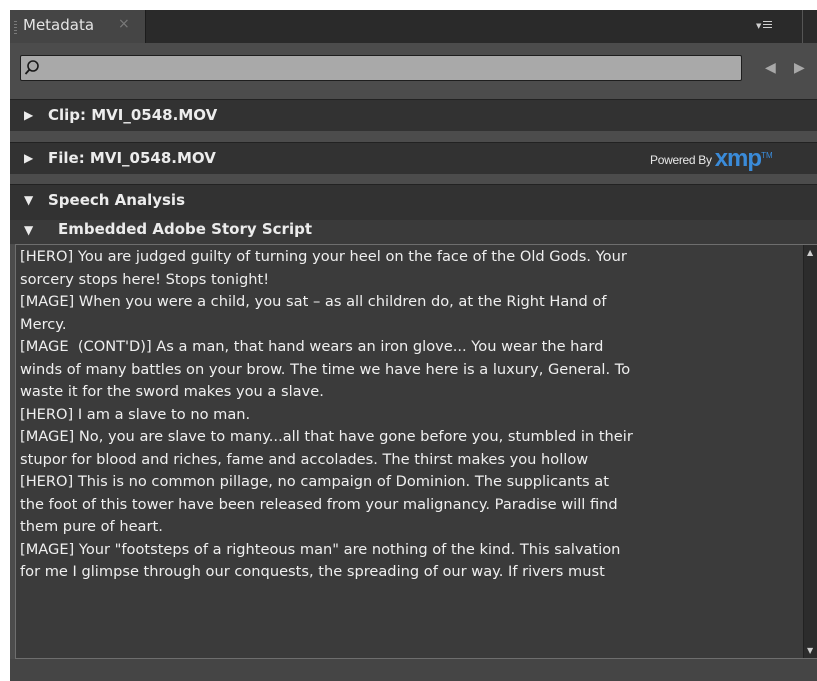 This screenshot has height=681, width=817. What do you see at coordinates (413, 158) in the screenshot?
I see `section-file: ▶ File: MVI_0548.MOV Powered By xmpTM` at bounding box center [413, 158].